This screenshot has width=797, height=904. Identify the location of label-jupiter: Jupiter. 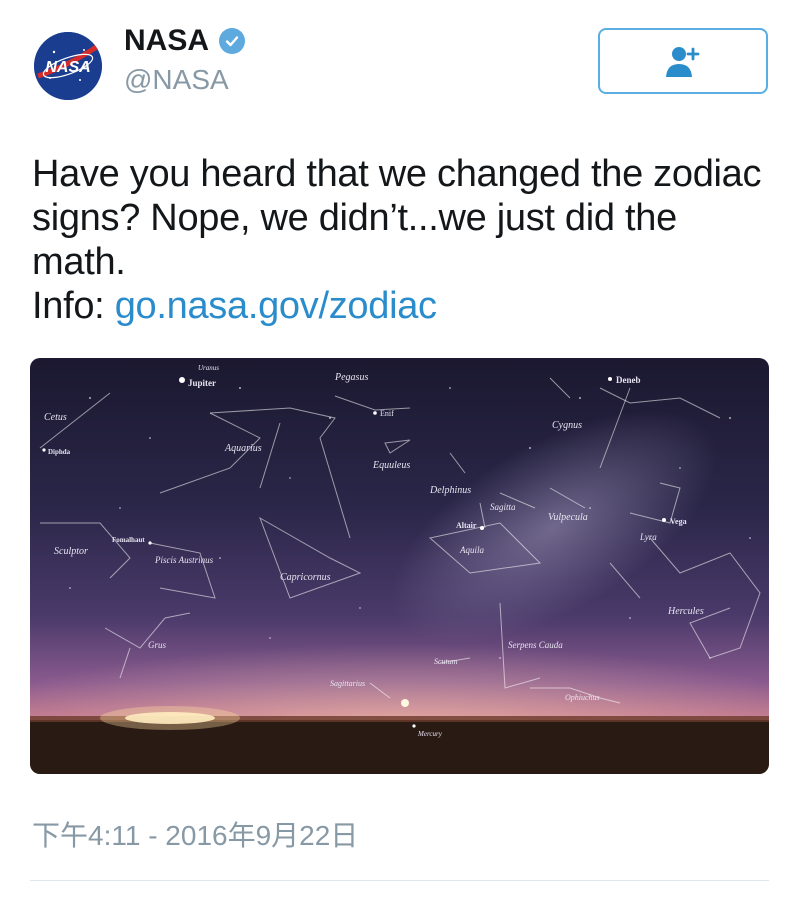
(202, 383).